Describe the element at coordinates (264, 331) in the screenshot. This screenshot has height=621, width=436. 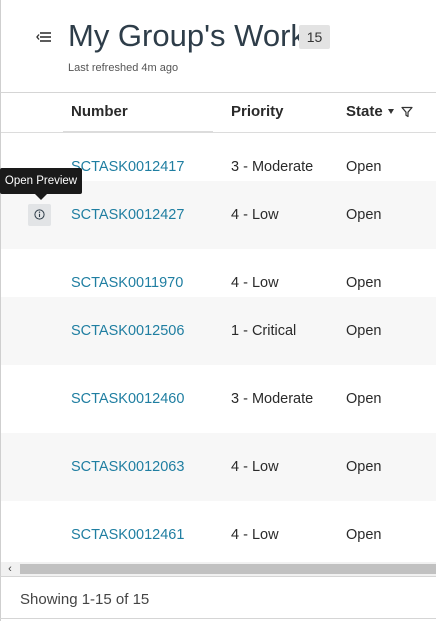
I see `task-priority: 1 - Critical` at that location.